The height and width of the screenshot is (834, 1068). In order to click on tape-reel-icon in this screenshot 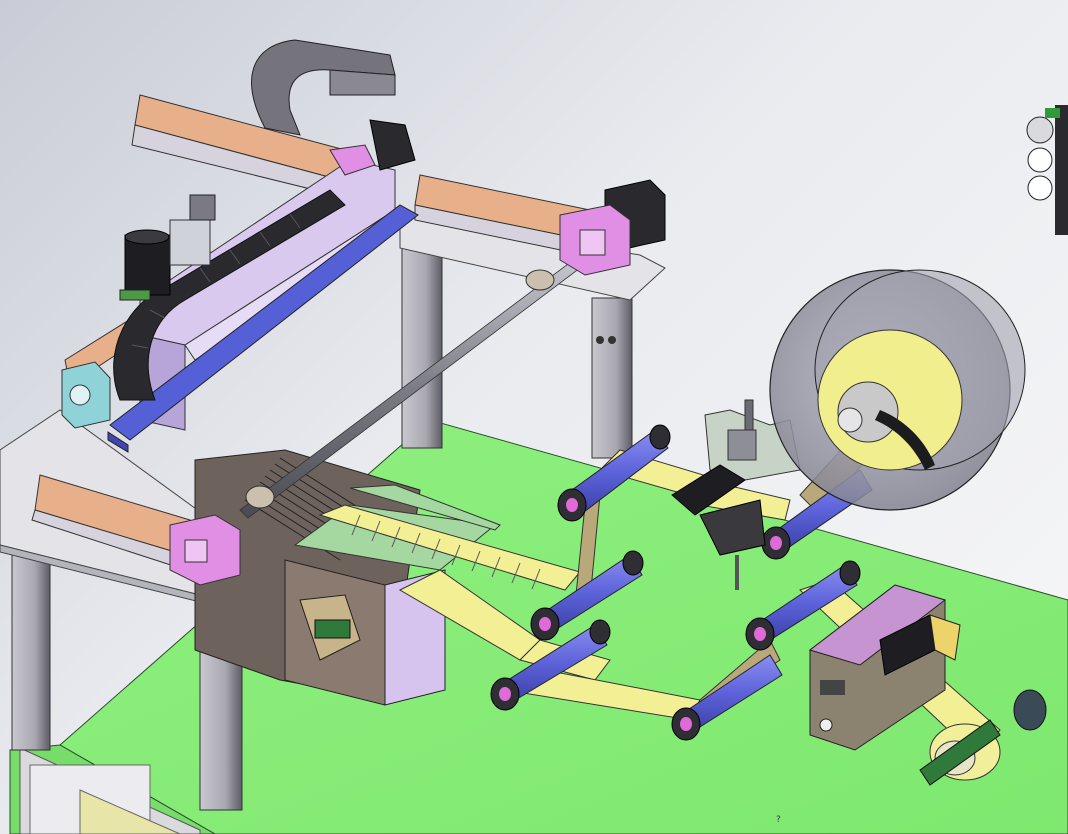, I will do `click(897, 390)`.